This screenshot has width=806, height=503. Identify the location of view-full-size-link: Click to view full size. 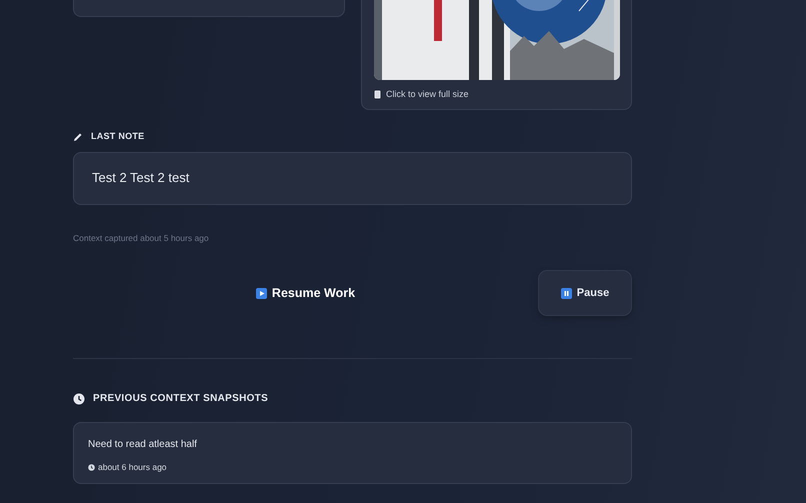
(427, 95).